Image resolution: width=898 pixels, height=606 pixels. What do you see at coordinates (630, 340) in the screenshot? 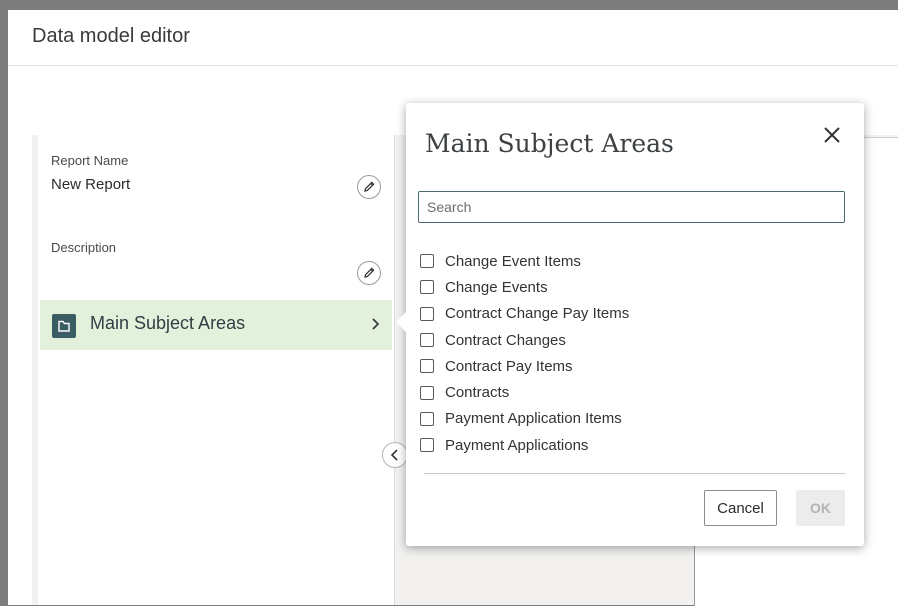
I see `subject-area-item: Contract Changes` at bounding box center [630, 340].